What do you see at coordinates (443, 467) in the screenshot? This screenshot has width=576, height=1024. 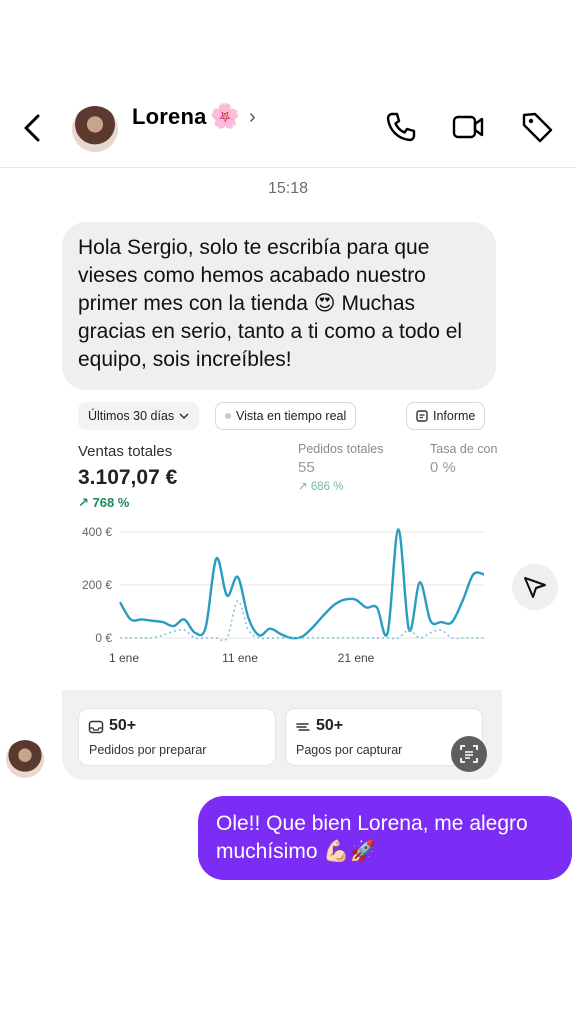 I see `conversion-value: 0 %` at bounding box center [443, 467].